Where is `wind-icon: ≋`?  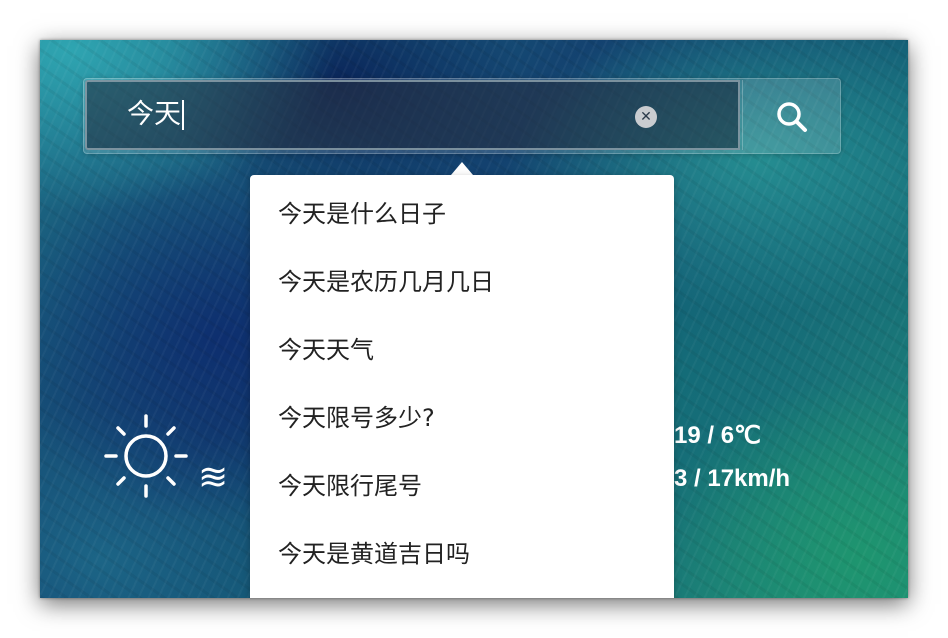
wind-icon: ≋ is located at coordinates (213, 477).